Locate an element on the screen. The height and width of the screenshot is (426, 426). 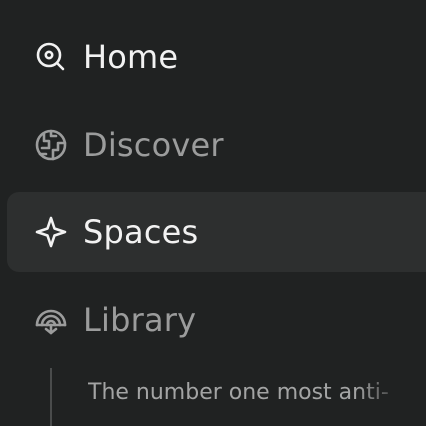
sidebar-item-label: Home is located at coordinates (131, 57).